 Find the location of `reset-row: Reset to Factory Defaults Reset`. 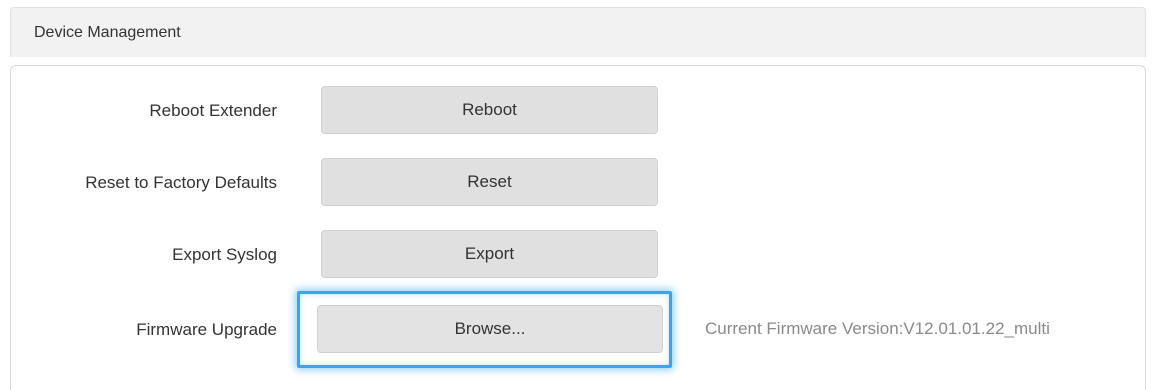

reset-row: Reset to Factory Defaults Reset is located at coordinates (579, 183).